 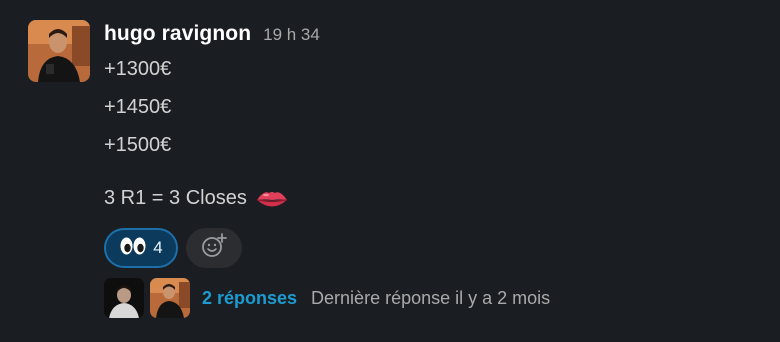 I want to click on add-reaction-button, so click(x=214, y=248).